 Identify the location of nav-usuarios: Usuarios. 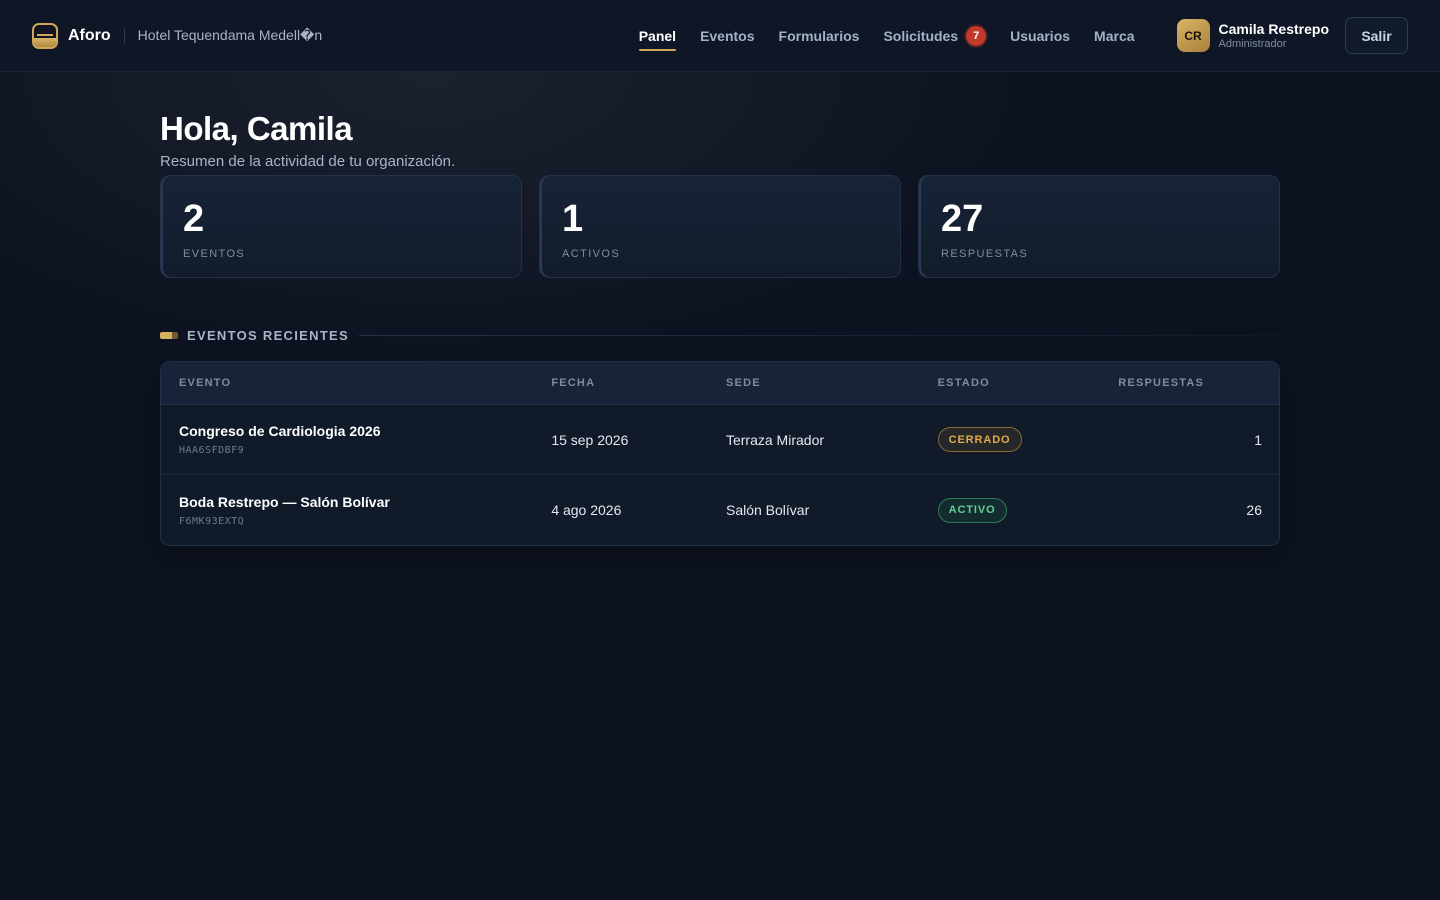
(1040, 36).